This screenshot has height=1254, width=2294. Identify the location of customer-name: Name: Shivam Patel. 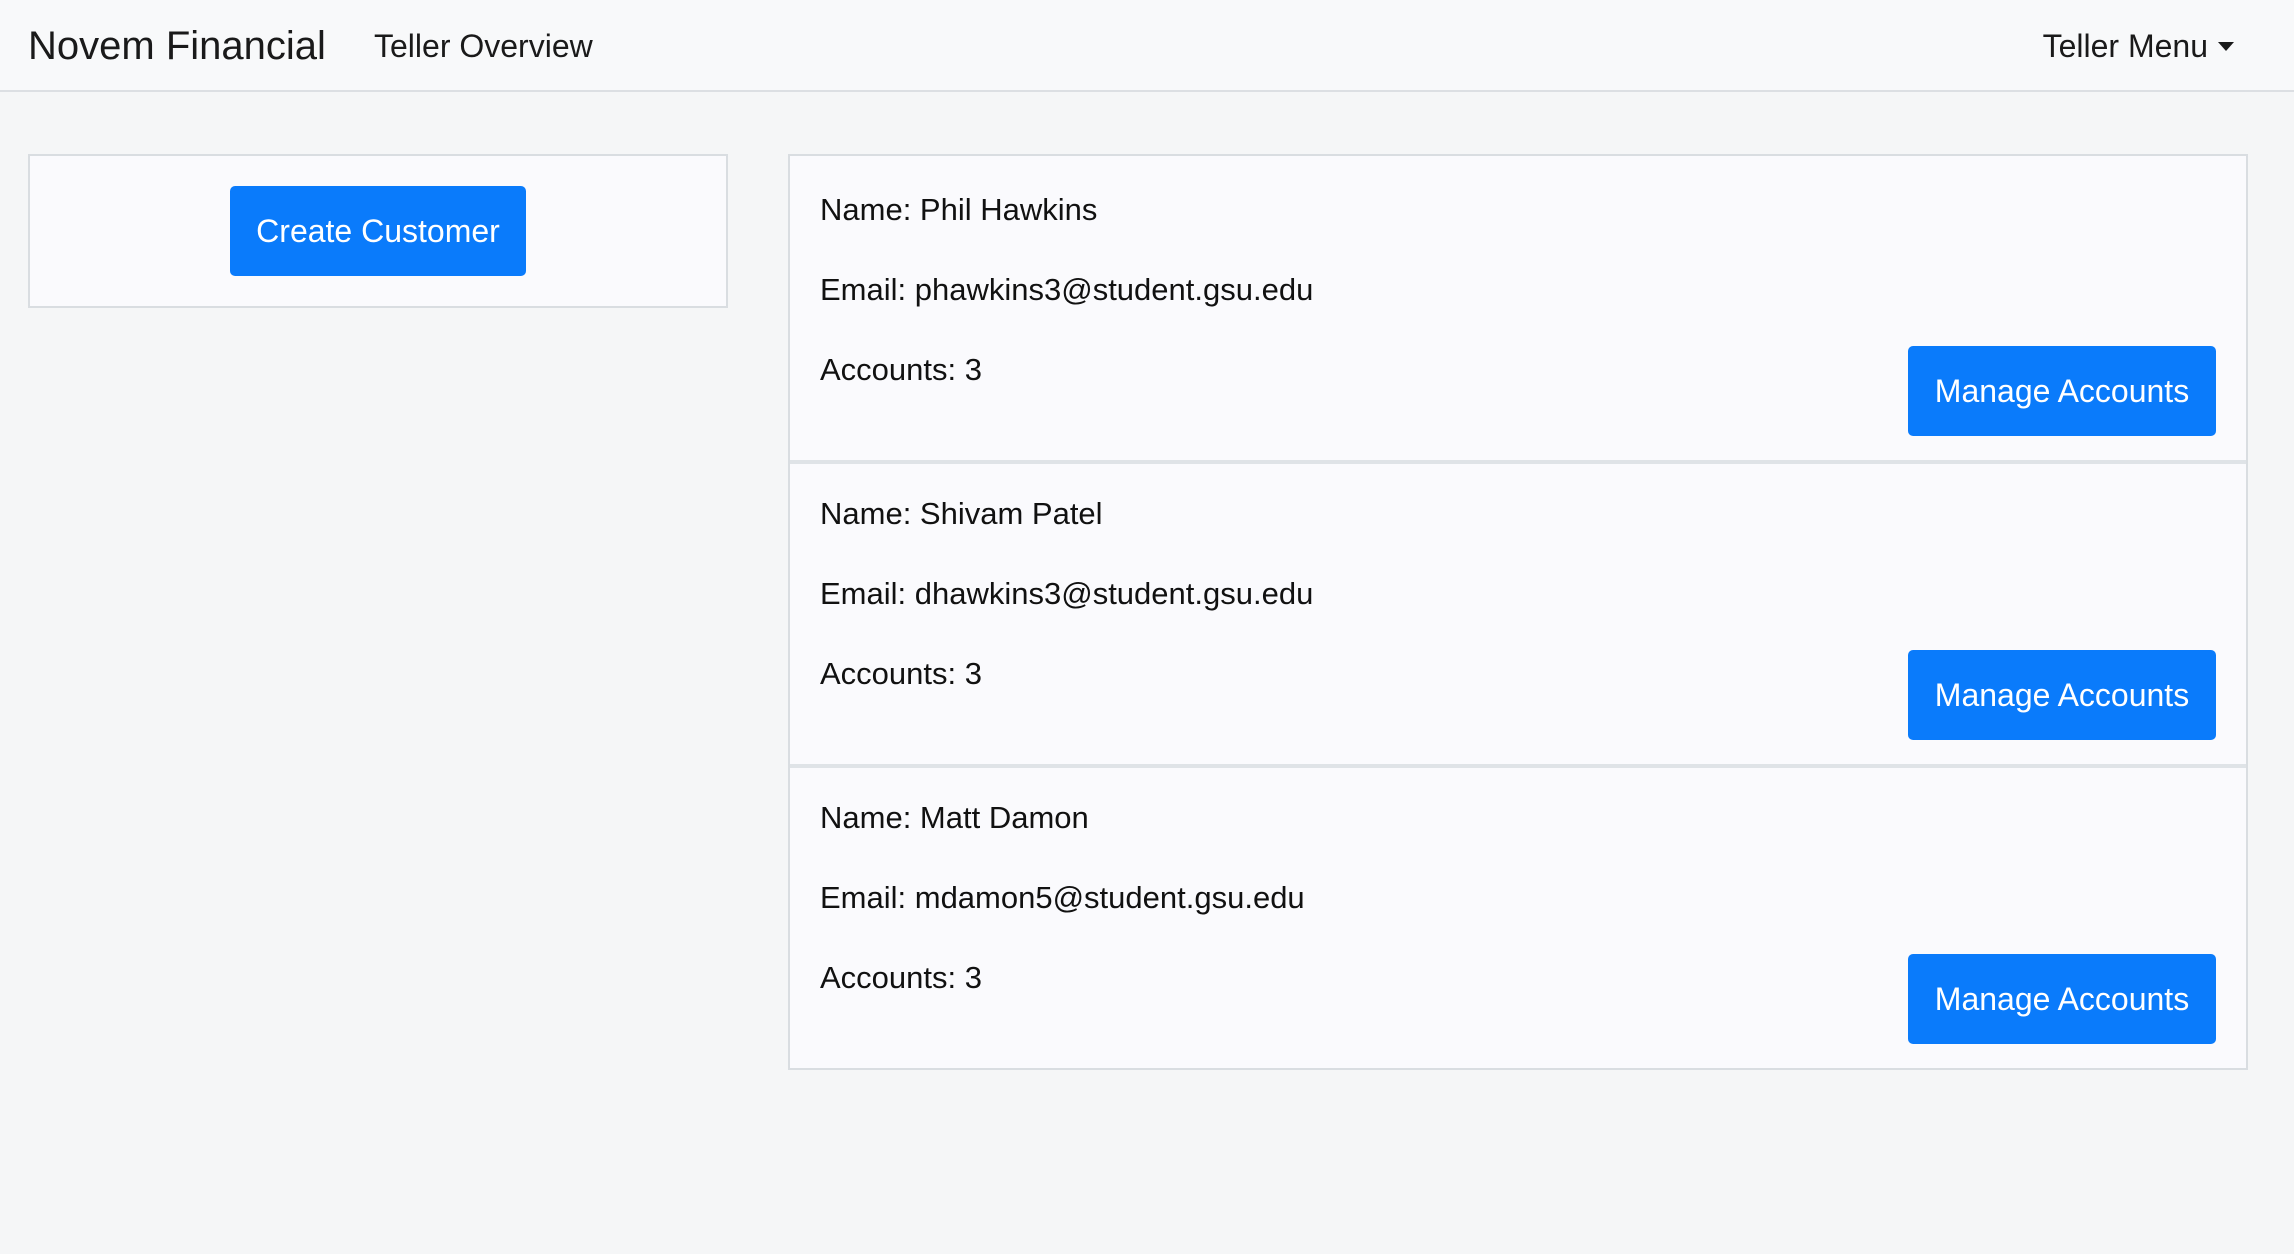
(961, 513).